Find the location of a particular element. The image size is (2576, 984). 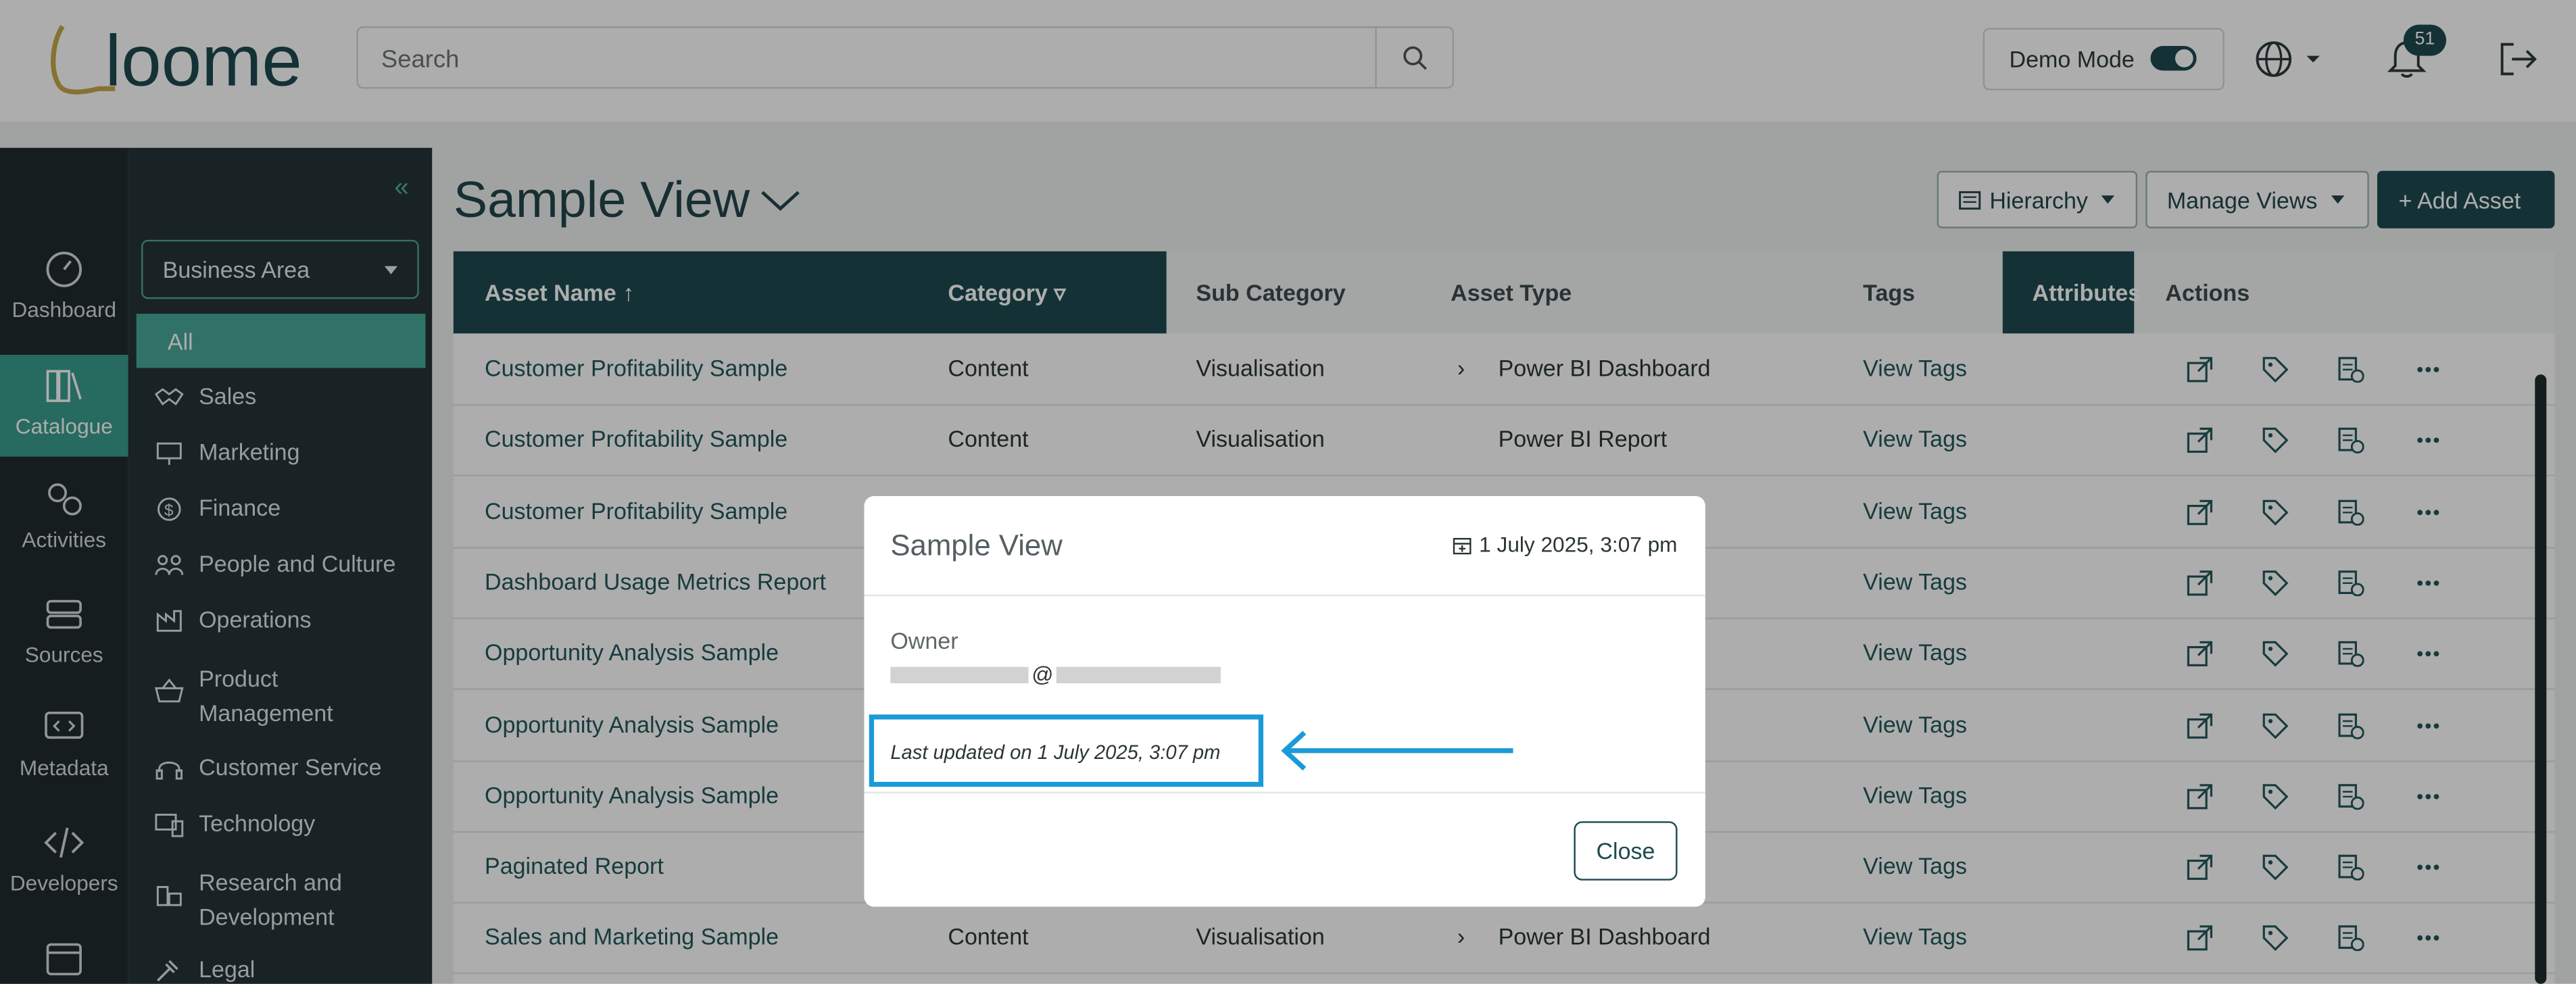

modal-date-text: 1 July 2025, 3:07 pm is located at coordinates (1578, 545).